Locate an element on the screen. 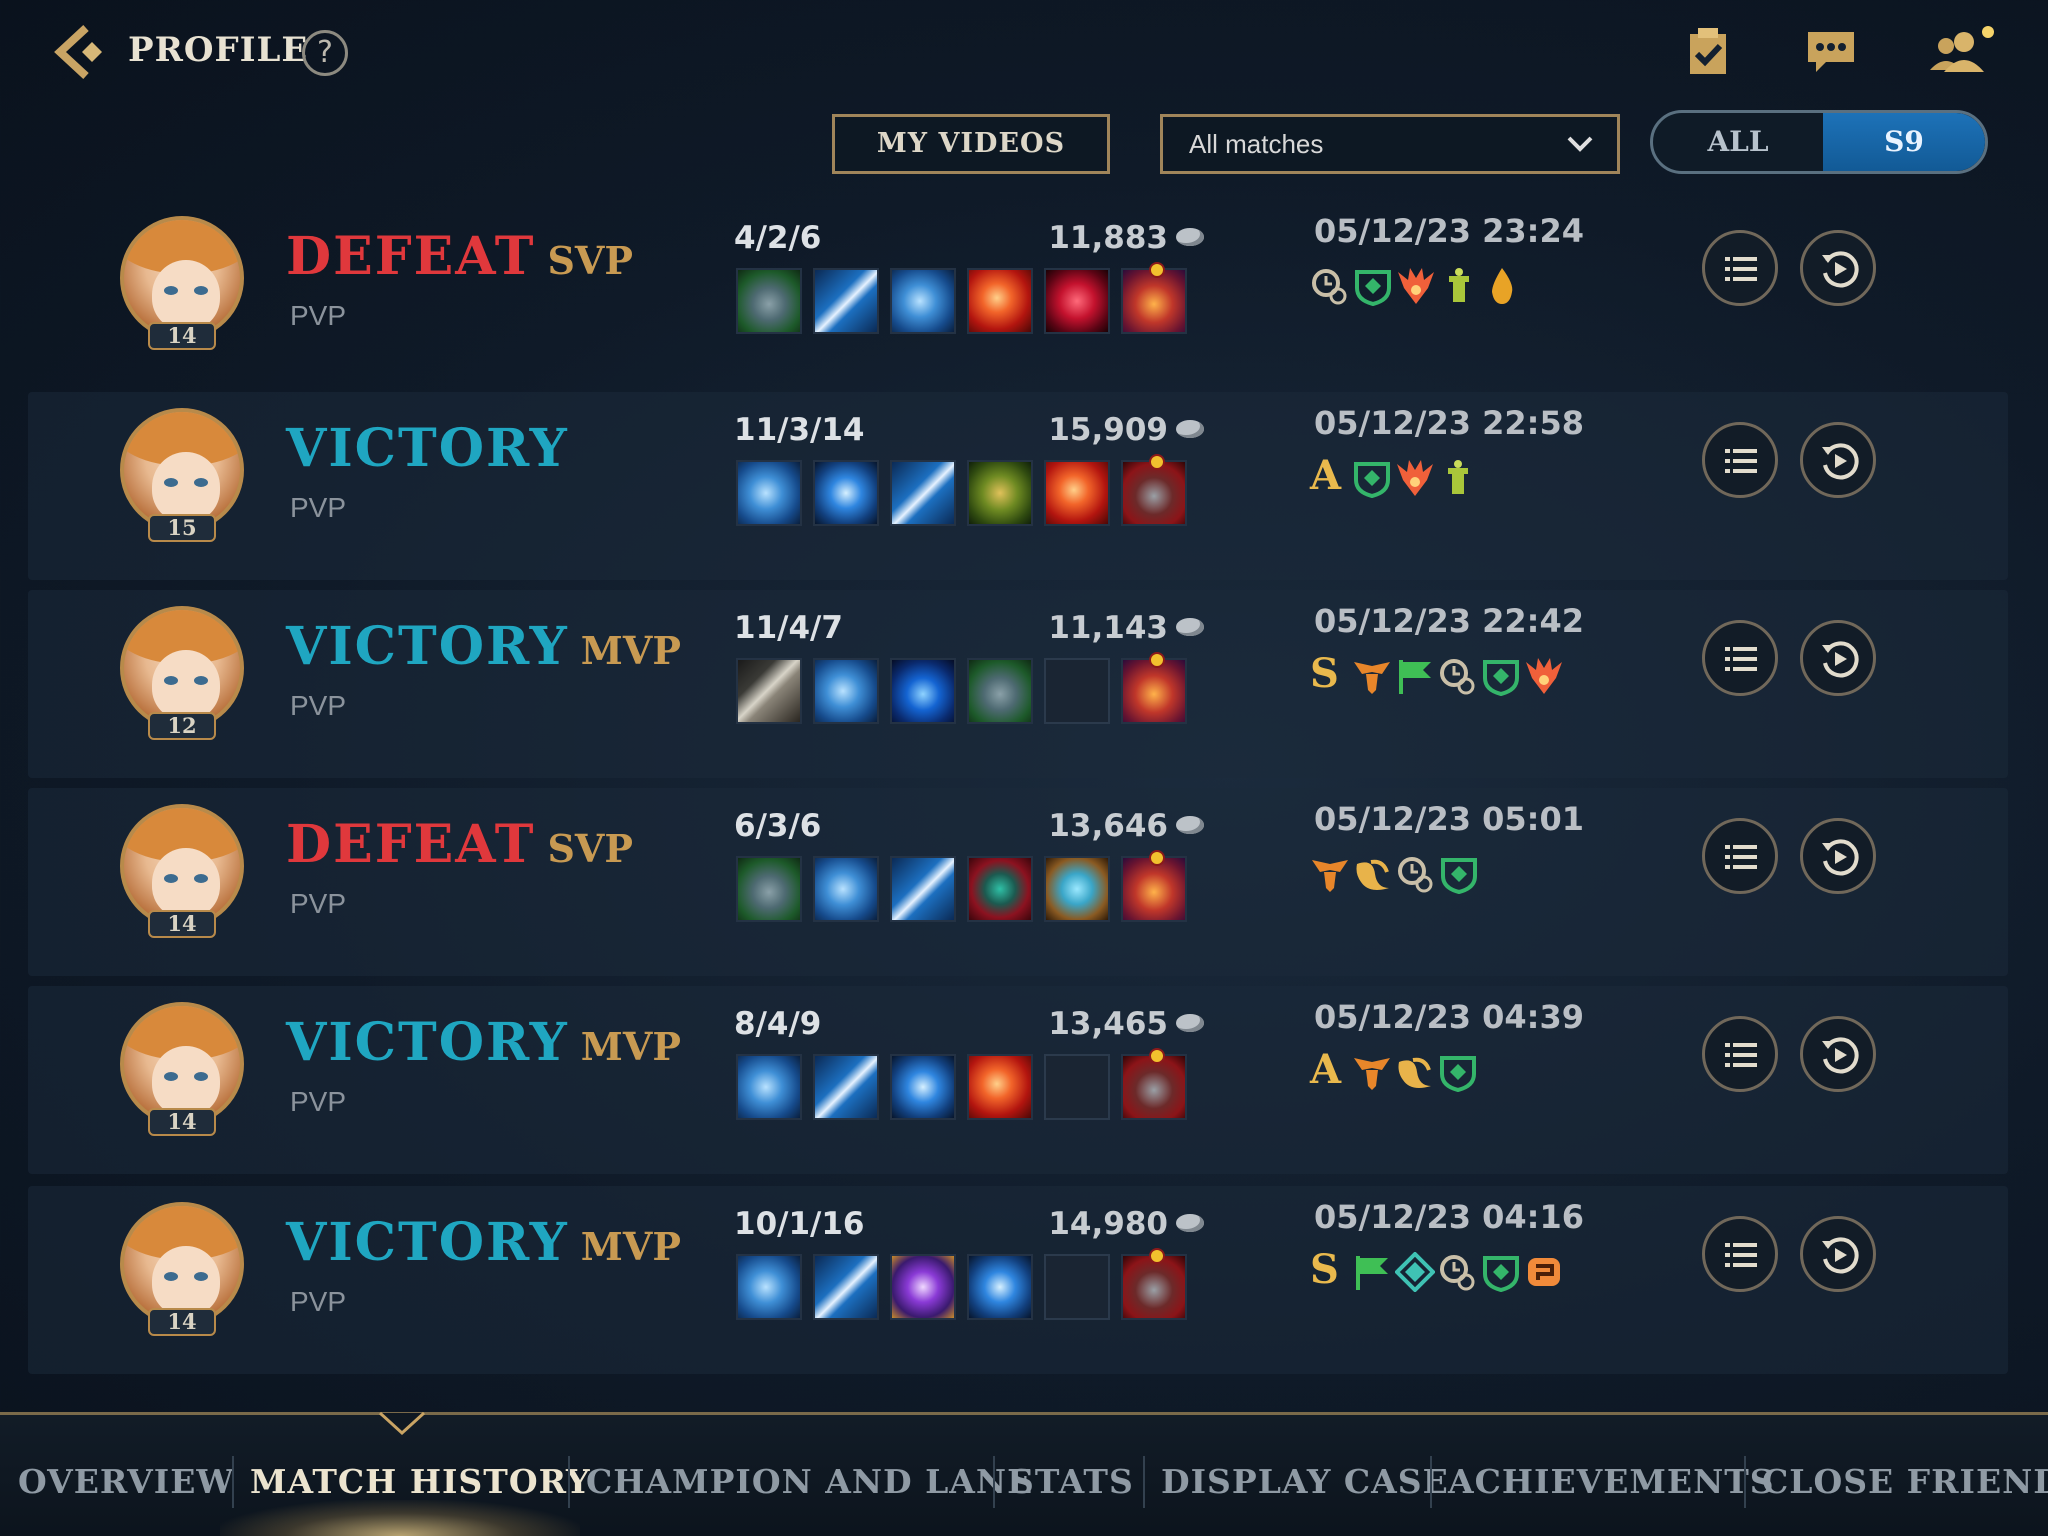  tab-overview: OVERVIEW is located at coordinates (126, 1481).